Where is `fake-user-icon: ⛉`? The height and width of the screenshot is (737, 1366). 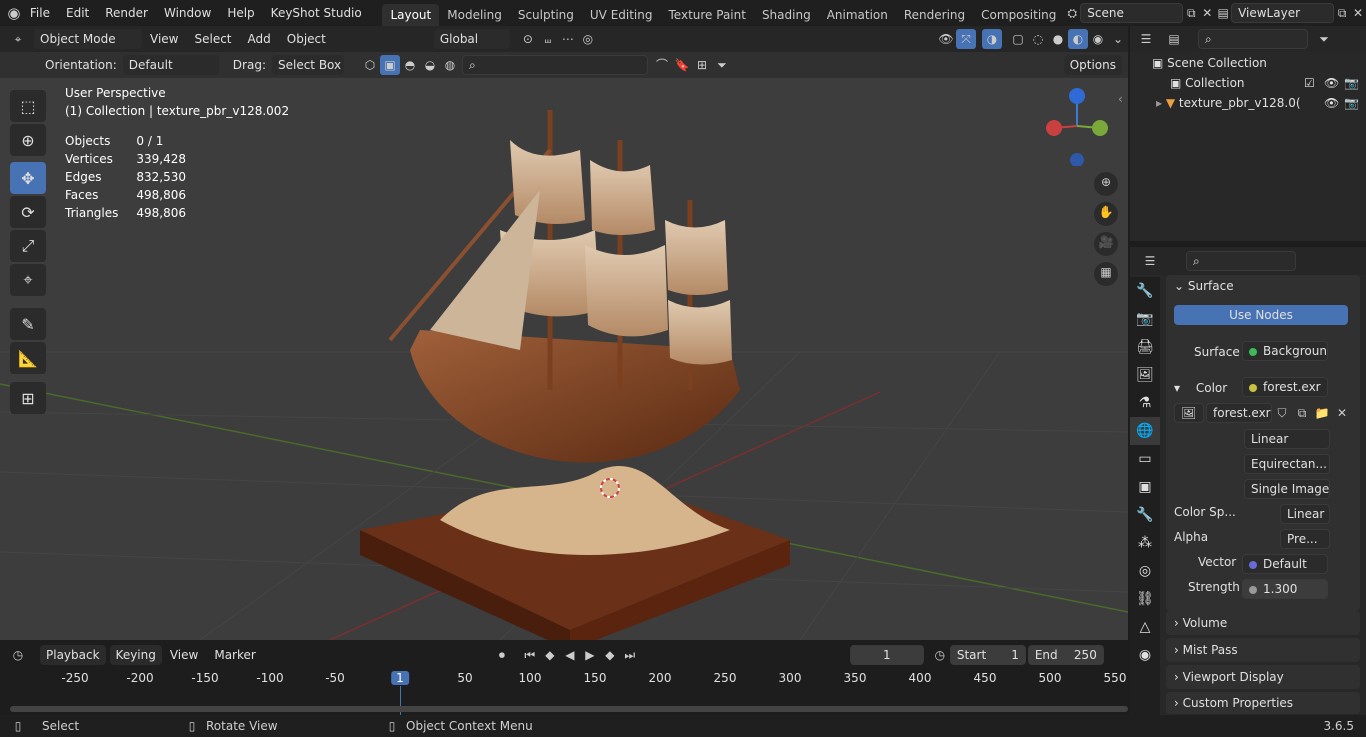 fake-user-icon: ⛉ is located at coordinates (1282, 413).